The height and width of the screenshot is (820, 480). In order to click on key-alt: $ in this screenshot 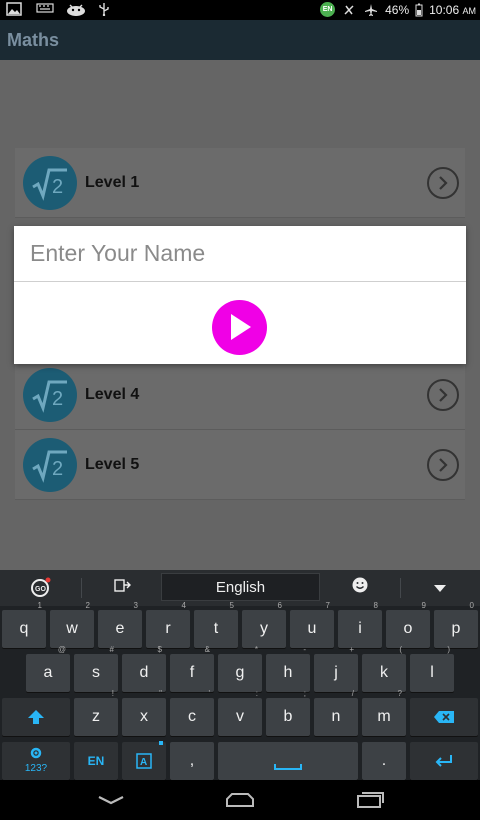, I will do `click(159, 649)`.